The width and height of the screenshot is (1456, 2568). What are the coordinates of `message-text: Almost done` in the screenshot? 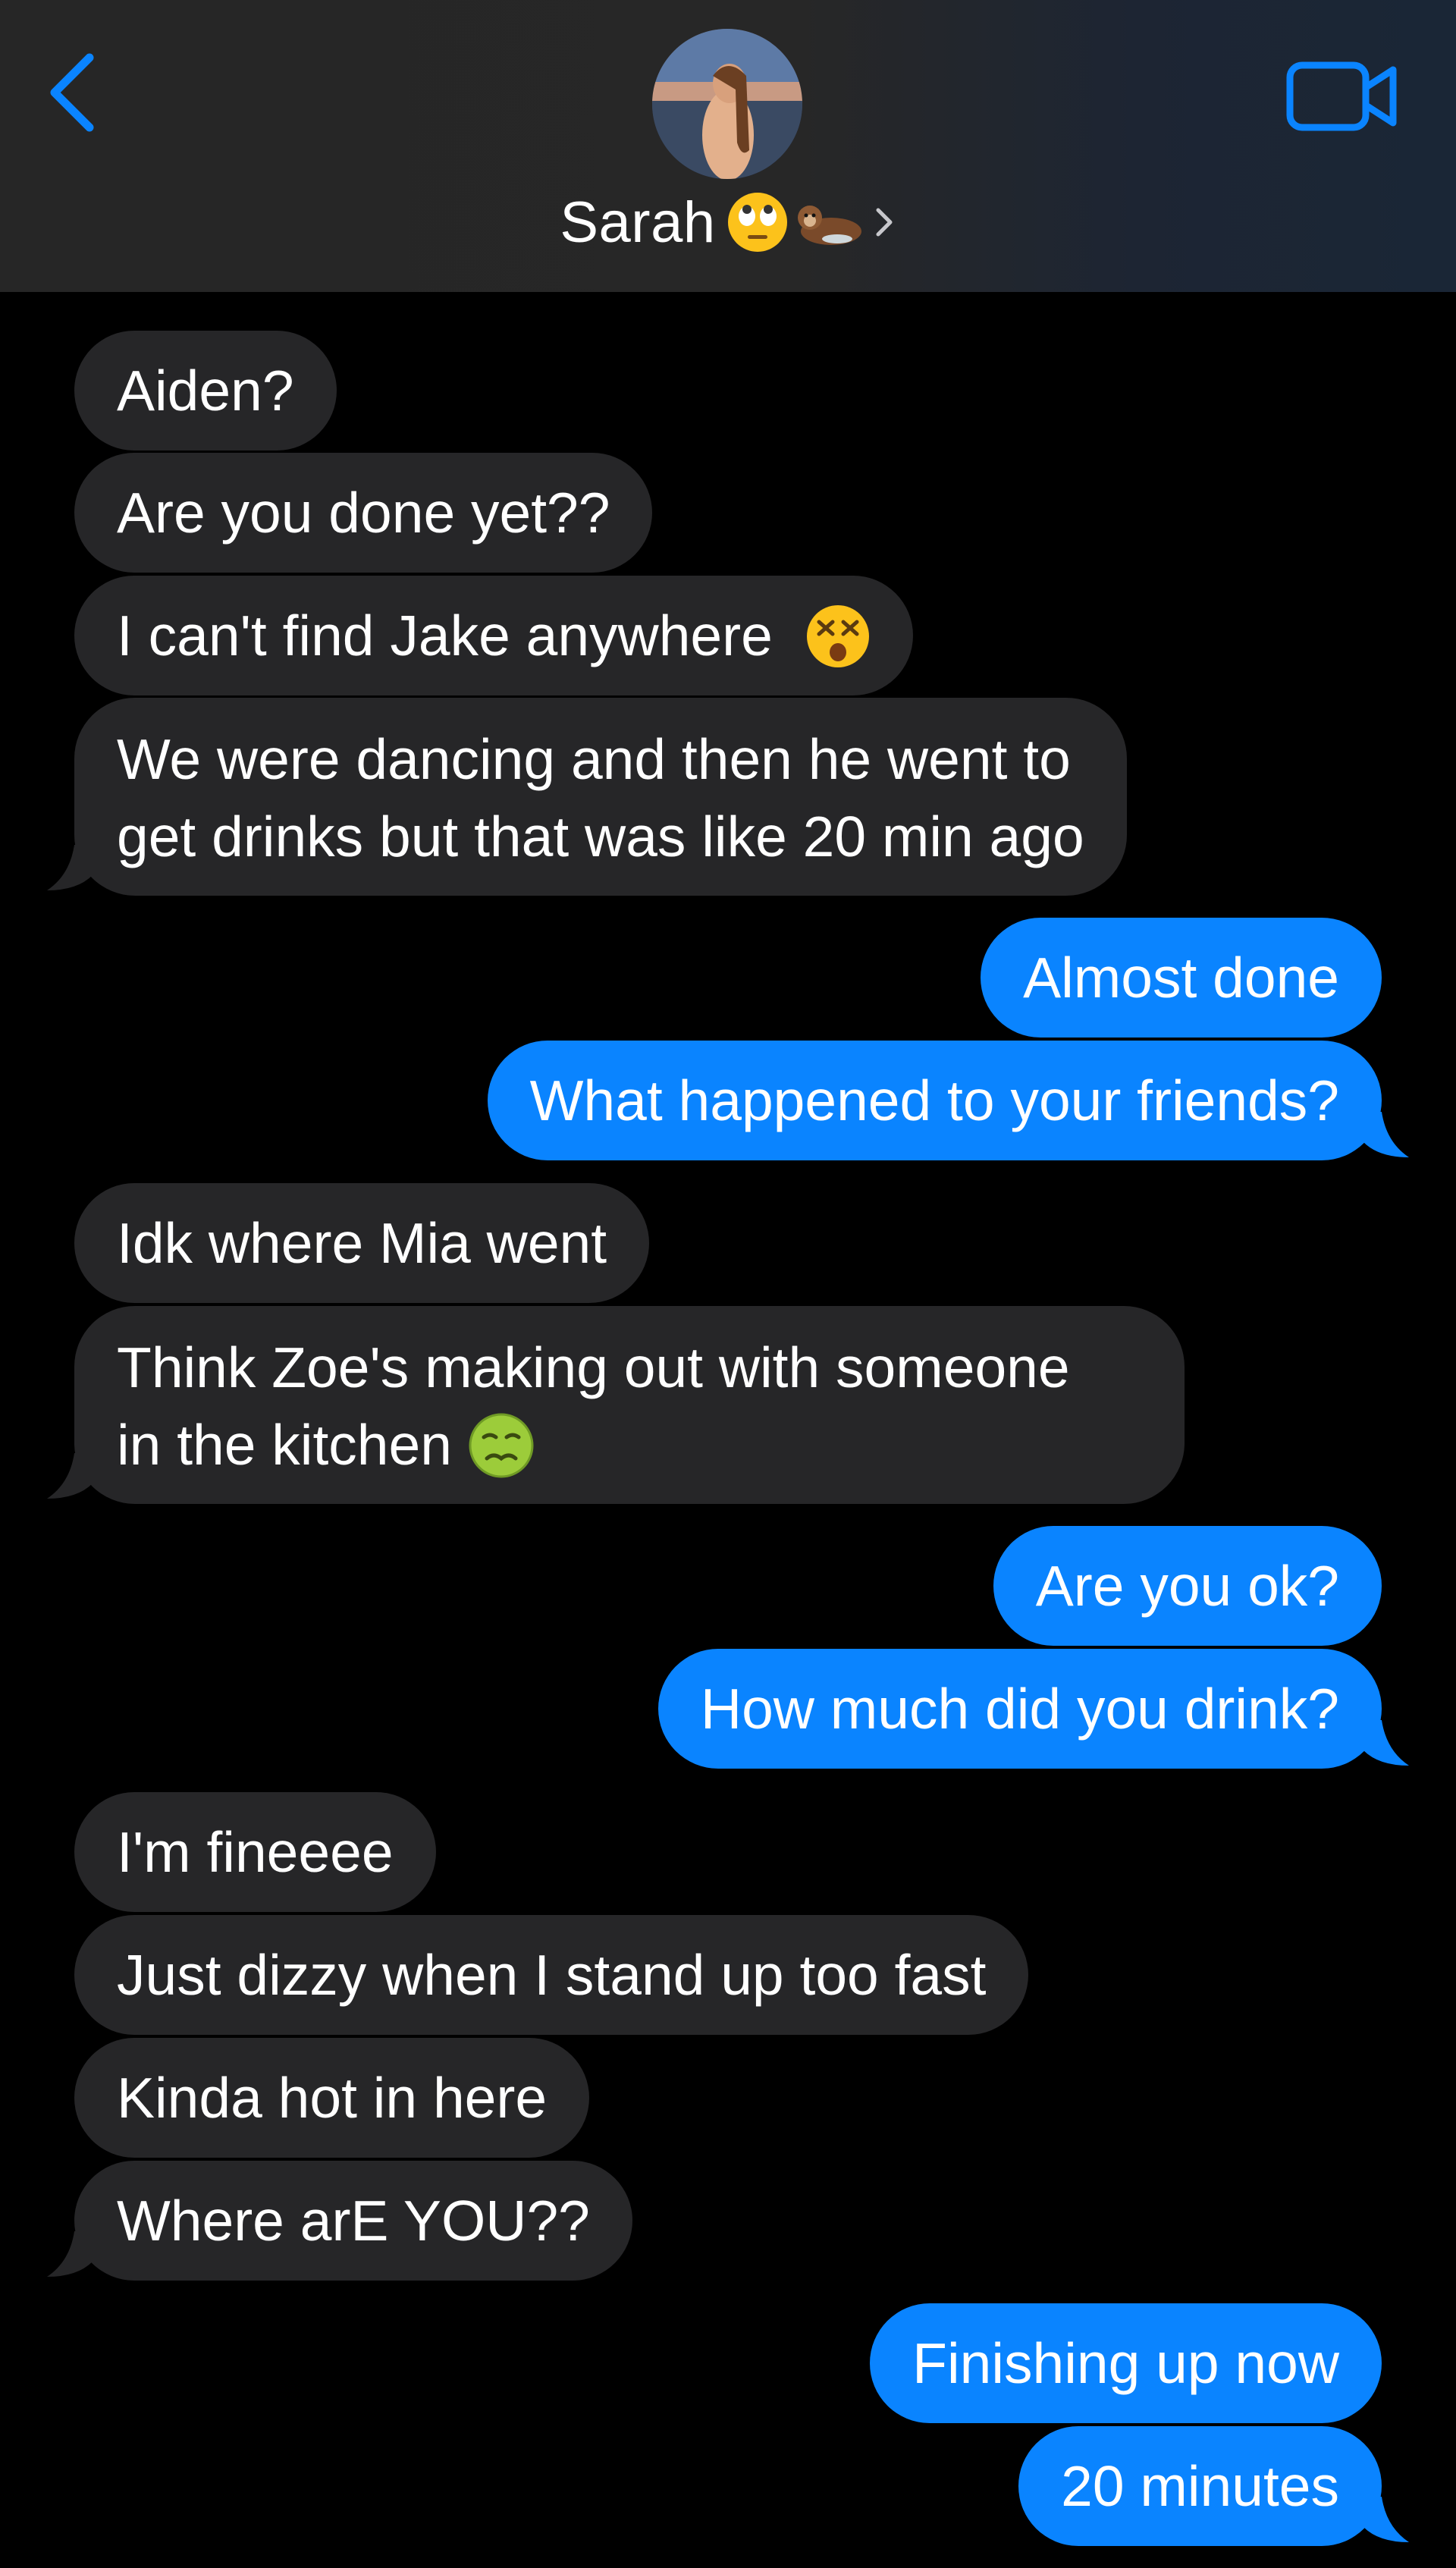 It's located at (1181, 977).